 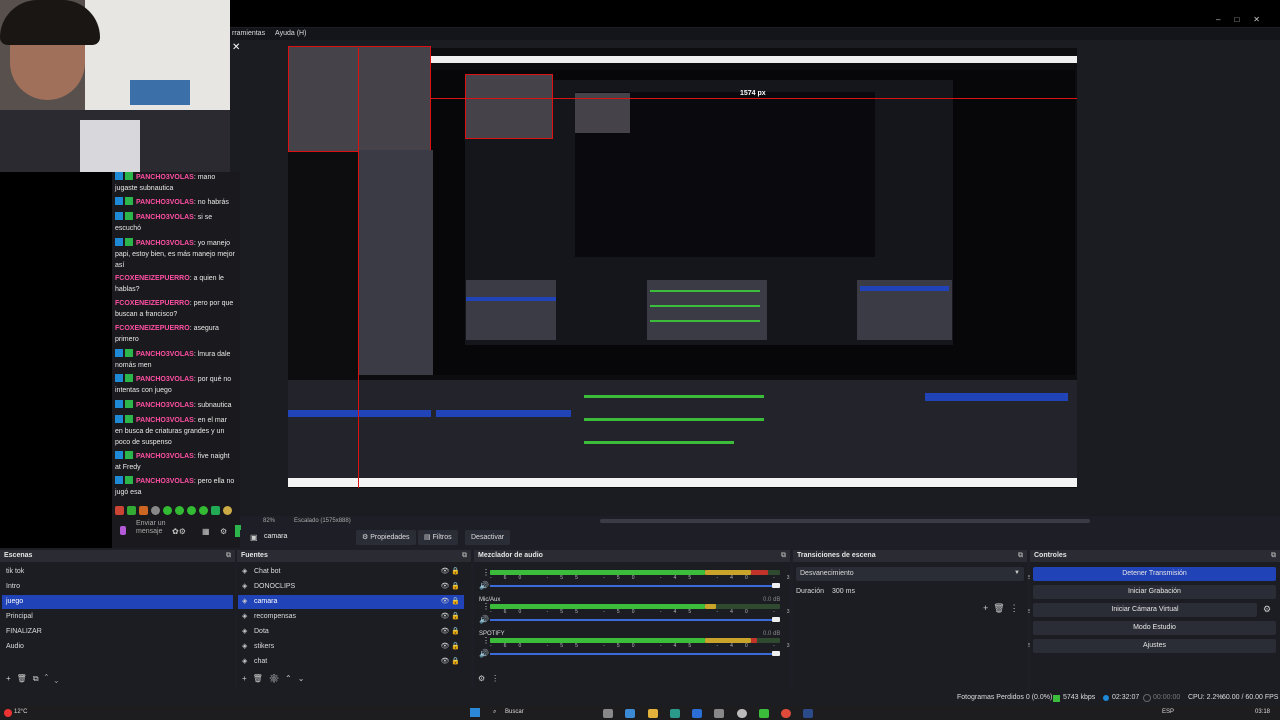 I want to click on emote-row, so click(x=175, y=511).